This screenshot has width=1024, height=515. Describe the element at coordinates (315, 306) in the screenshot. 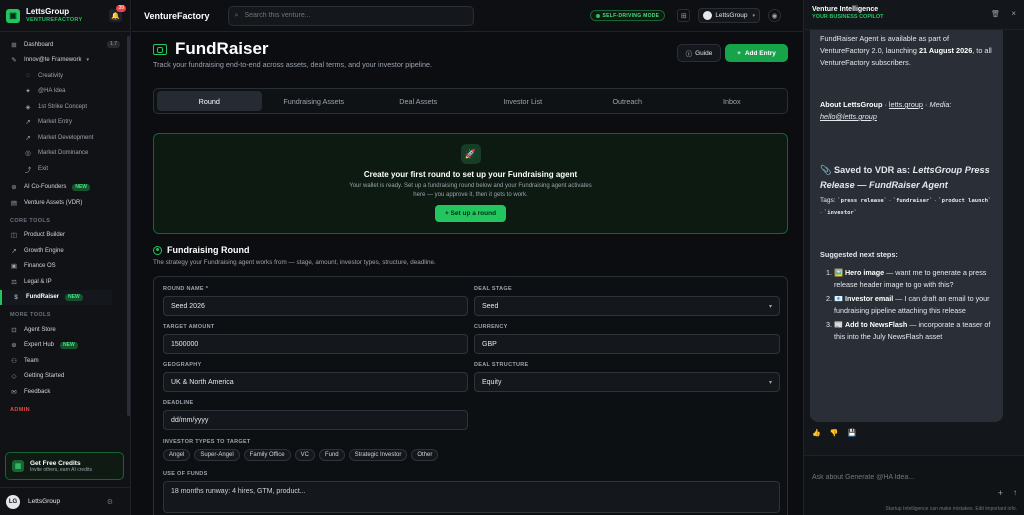

I see `round-name-field: Seed 2026` at that location.